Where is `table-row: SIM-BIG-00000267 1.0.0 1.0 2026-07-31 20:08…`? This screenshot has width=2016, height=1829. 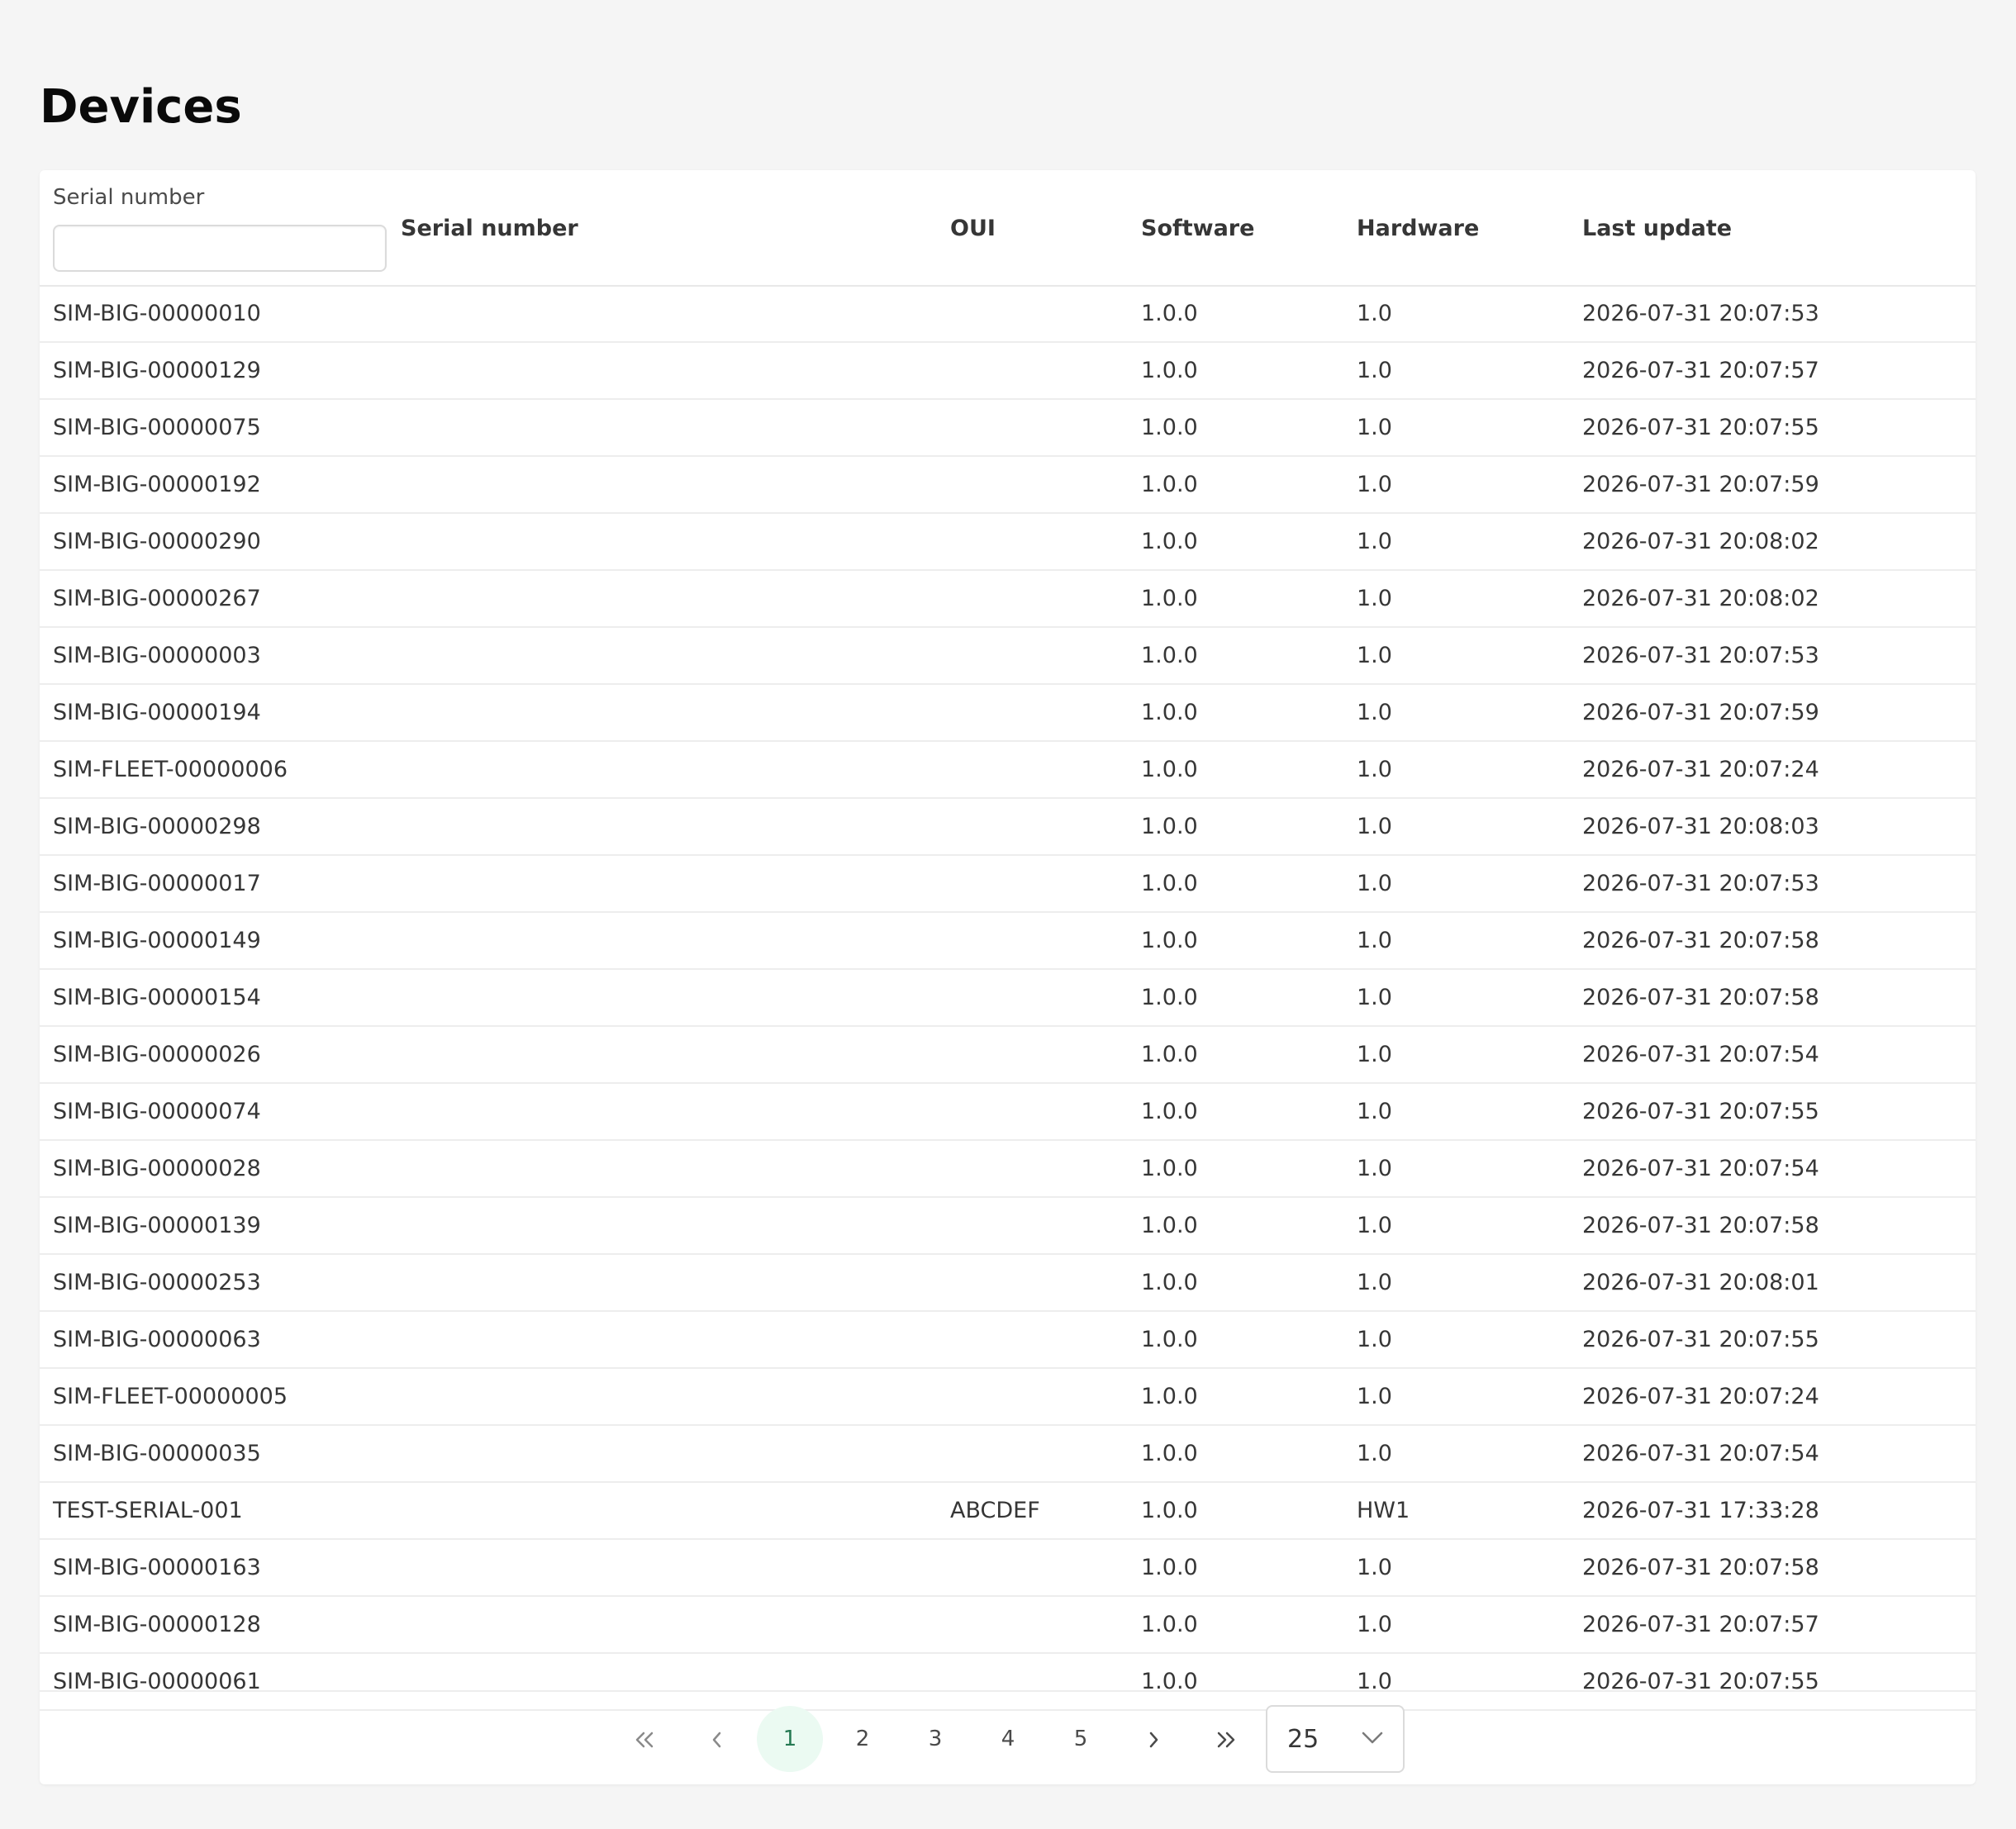
table-row: SIM-BIG-00000267 1.0.0 1.0 2026-07-31 20:08… is located at coordinates (1008, 599).